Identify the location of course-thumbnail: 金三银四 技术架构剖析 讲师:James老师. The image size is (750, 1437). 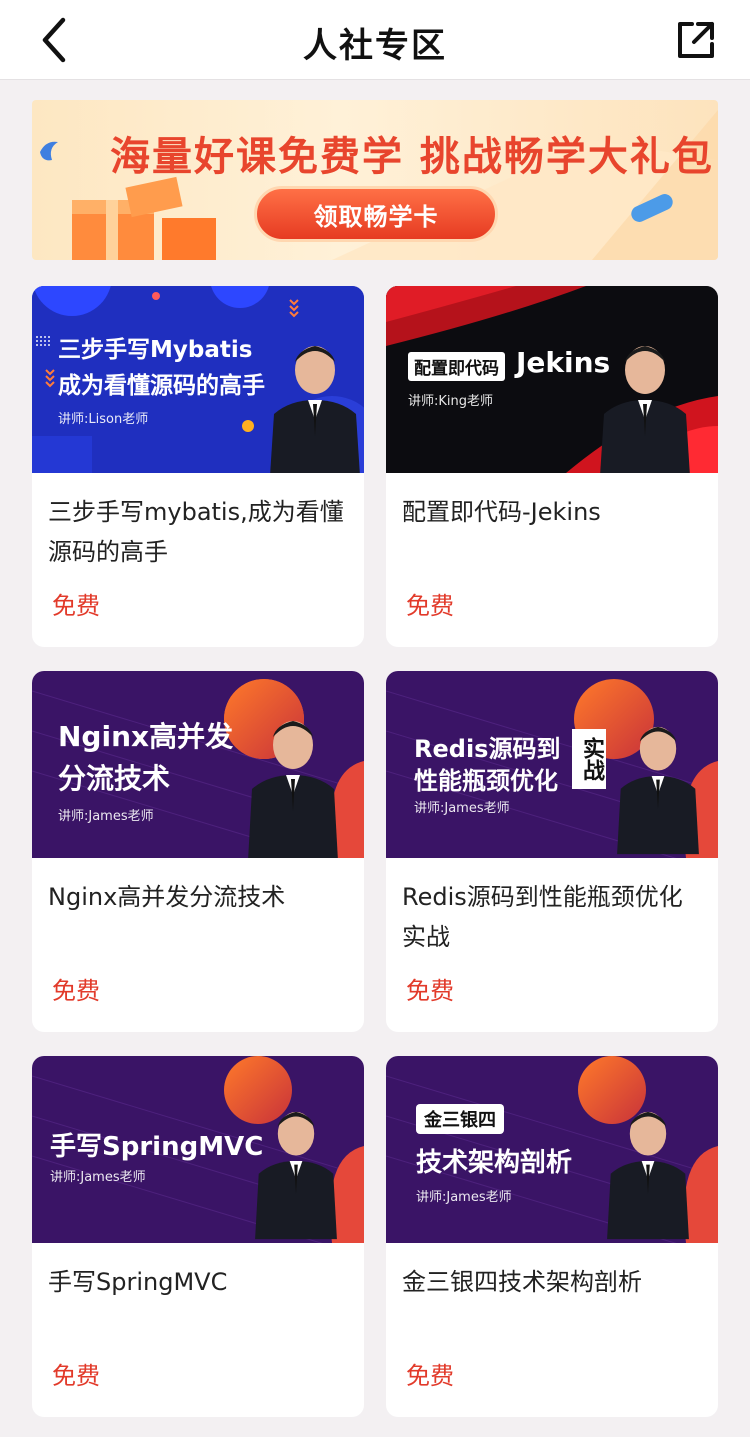
(552, 1149).